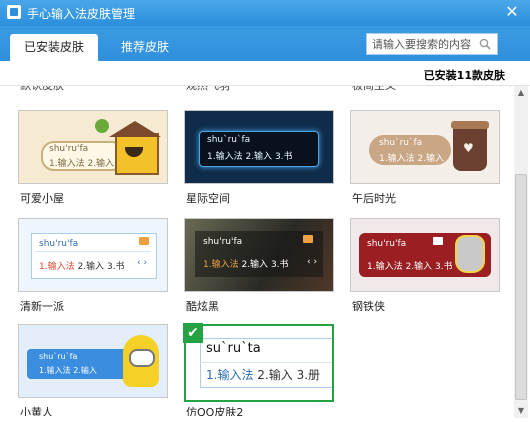 Image resolution: width=530 pixels, height=422 pixels. I want to click on skin-name: 仿QQ皮肤2, so click(215, 411).